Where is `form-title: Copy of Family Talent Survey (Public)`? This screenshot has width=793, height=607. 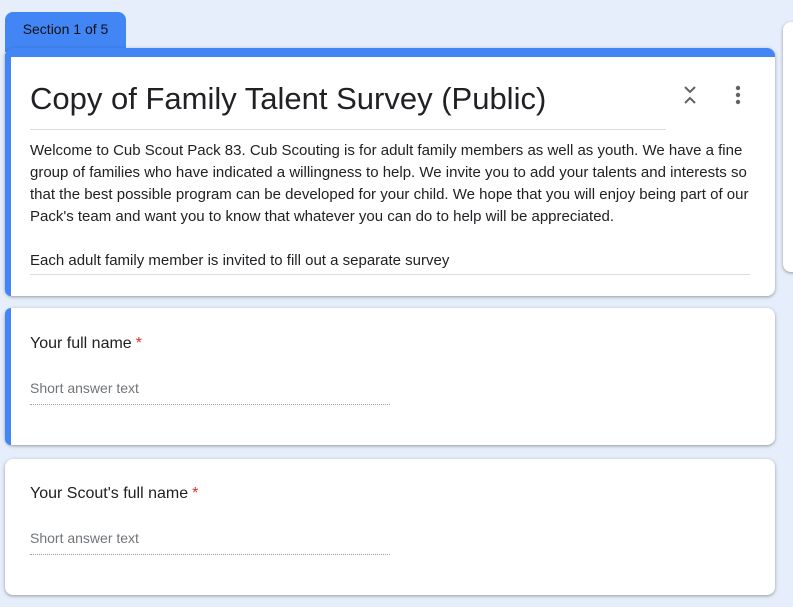
form-title: Copy of Family Talent Survey (Public) is located at coordinates (348, 104).